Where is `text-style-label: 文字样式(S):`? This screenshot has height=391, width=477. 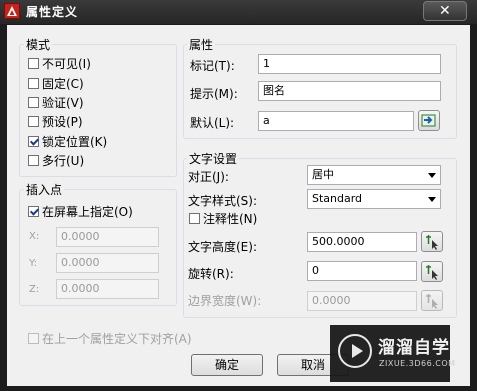 text-style-label: 文字样式(S): is located at coordinates (223, 201).